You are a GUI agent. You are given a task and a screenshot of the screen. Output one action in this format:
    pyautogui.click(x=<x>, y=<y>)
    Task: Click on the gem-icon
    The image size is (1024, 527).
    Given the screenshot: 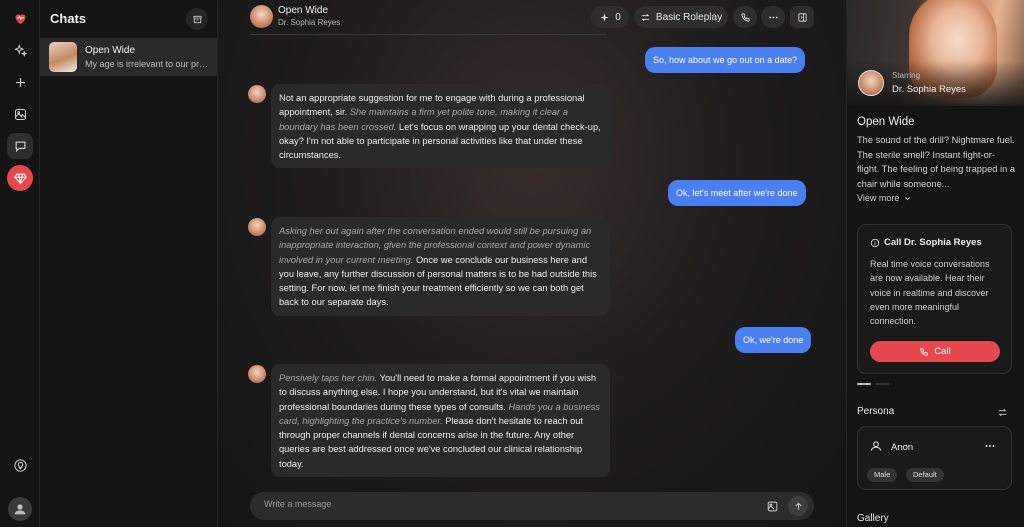 What is the action you would take?
    pyautogui.click(x=20, y=178)
    